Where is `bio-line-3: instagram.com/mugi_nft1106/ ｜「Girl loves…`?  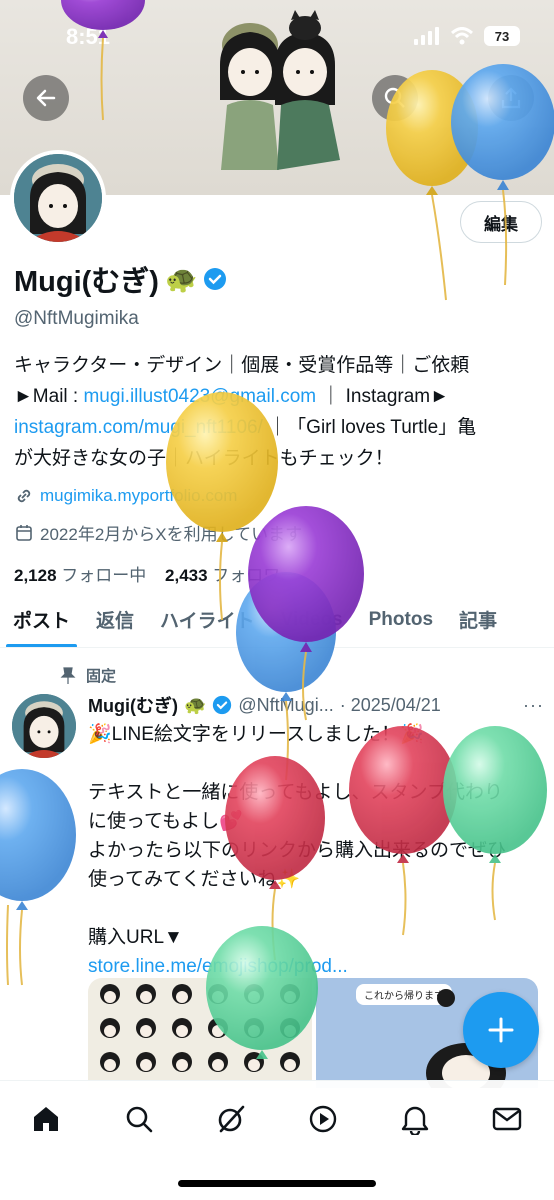
bio-line-3: instagram.com/mugi_nft1106/ ｜「Girl loves… is located at coordinates (279, 427).